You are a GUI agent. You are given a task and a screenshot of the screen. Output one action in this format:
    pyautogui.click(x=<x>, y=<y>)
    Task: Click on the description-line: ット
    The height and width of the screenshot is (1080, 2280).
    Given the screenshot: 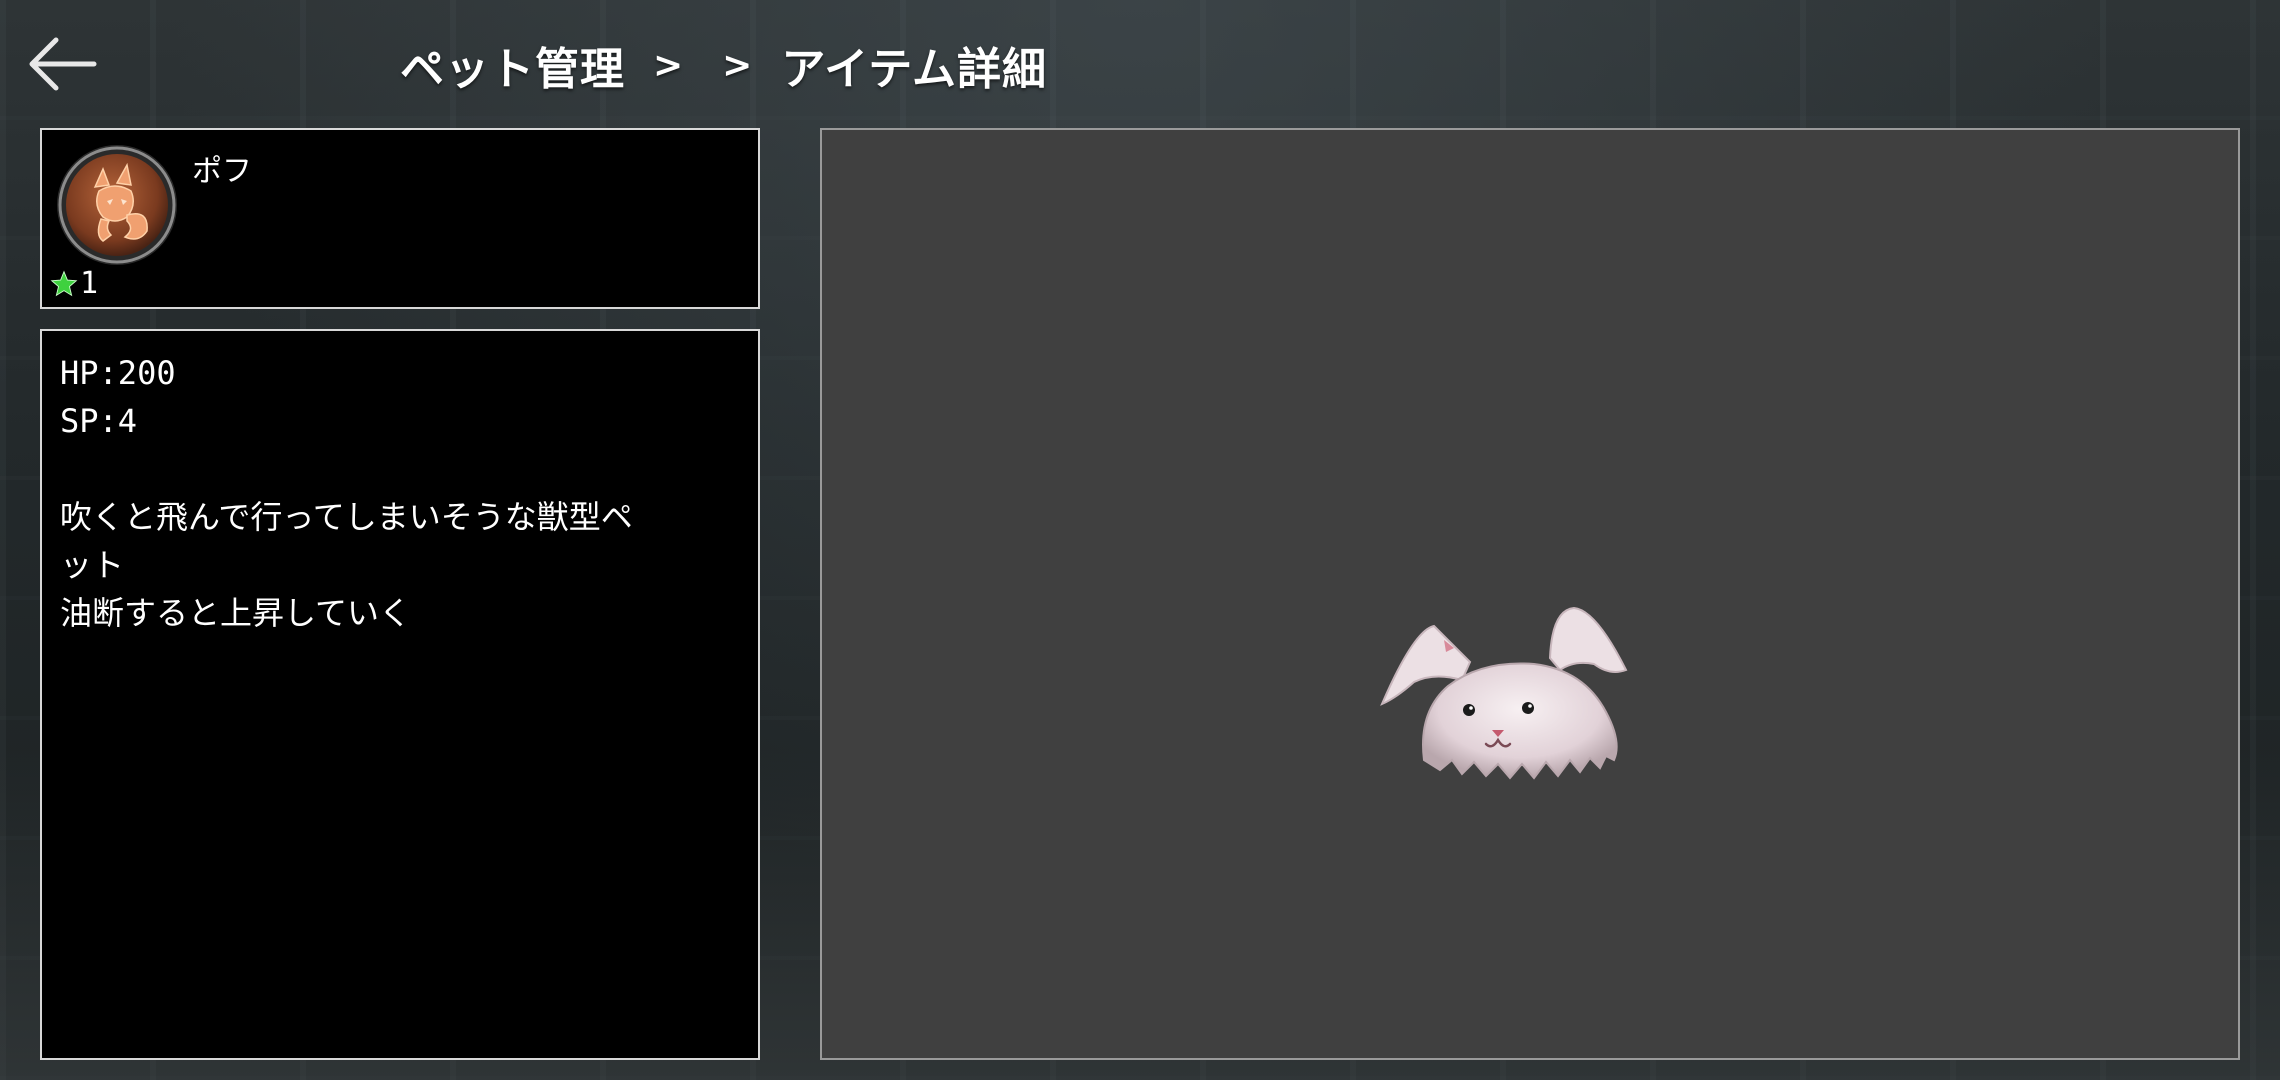 What is the action you would take?
    pyautogui.click(x=92, y=565)
    